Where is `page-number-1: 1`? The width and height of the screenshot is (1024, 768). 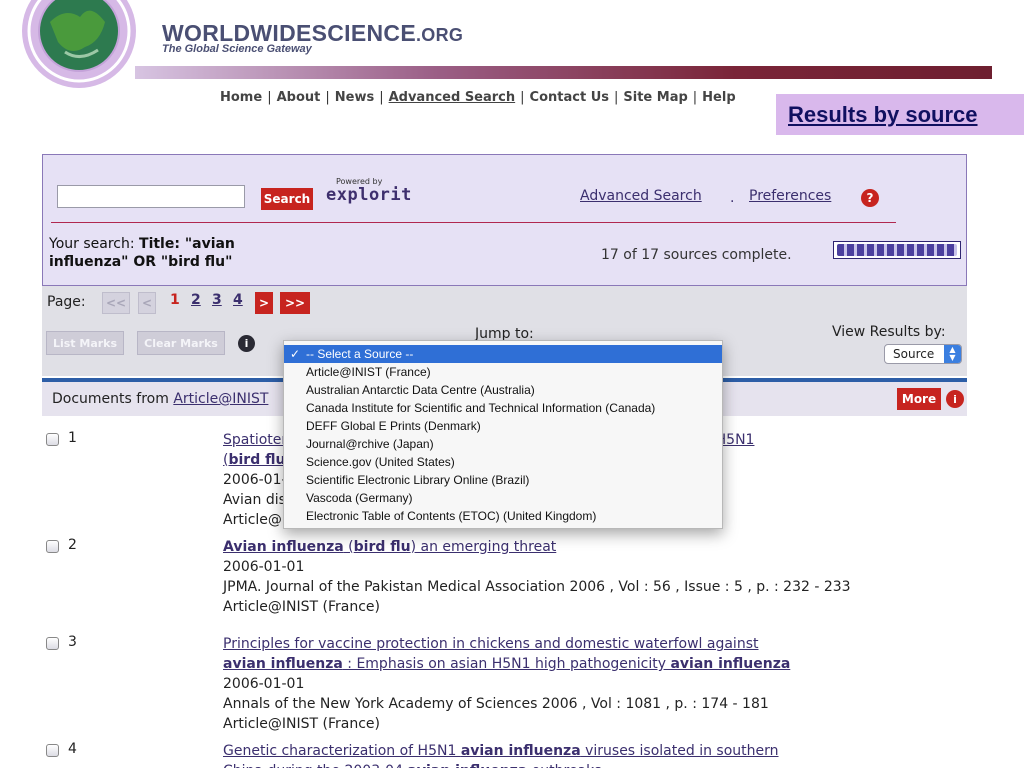 page-number-1: 1 is located at coordinates (175, 300).